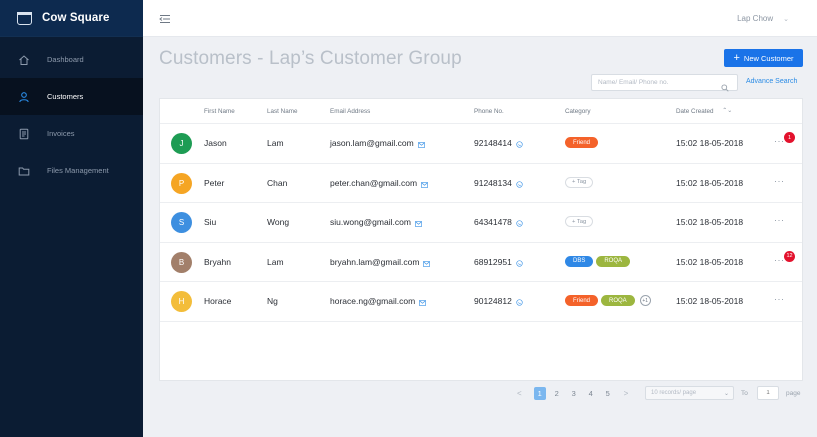 This screenshot has height=437, width=817. What do you see at coordinates (350, 111) in the screenshot?
I see `header-email: Email Address` at bounding box center [350, 111].